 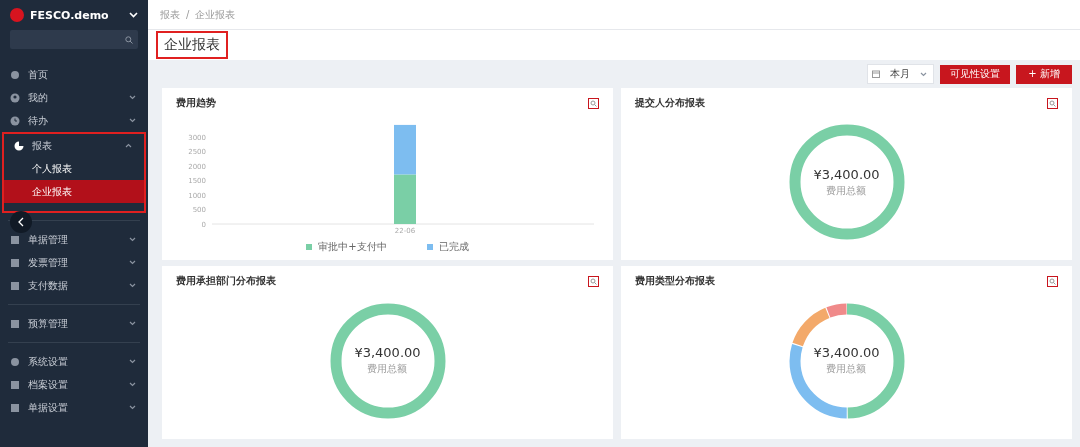 What do you see at coordinates (74, 145) in the screenshot?
I see `menu-item: 报表` at bounding box center [74, 145].